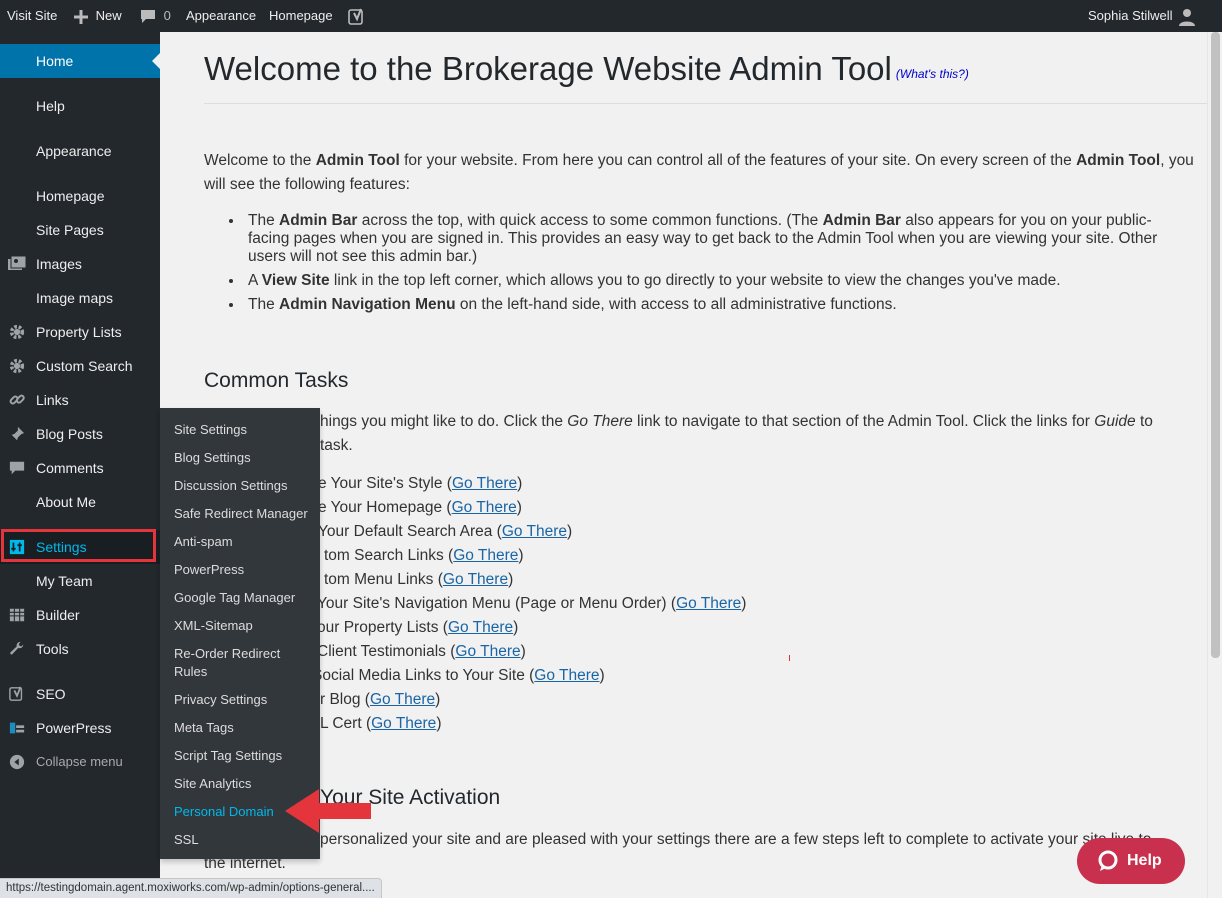 This screenshot has height=898, width=1222. What do you see at coordinates (17, 399) in the screenshot?
I see `link-icon` at bounding box center [17, 399].